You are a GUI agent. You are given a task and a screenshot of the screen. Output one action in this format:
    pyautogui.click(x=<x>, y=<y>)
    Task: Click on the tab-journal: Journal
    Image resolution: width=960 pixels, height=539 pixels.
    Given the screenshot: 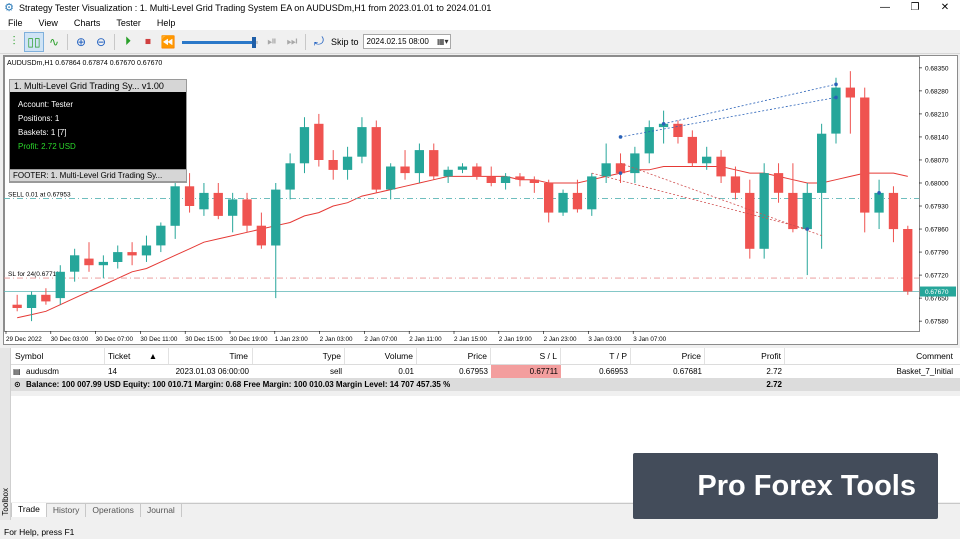 What is the action you would take?
    pyautogui.click(x=161, y=510)
    